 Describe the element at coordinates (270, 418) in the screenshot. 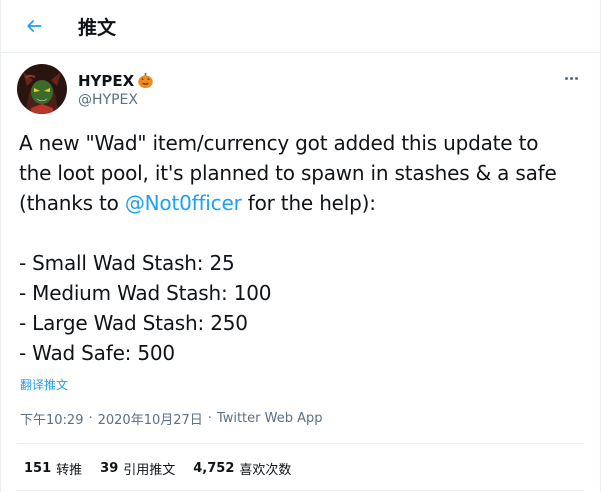

I see `source-app-link: Twitter Web App` at that location.